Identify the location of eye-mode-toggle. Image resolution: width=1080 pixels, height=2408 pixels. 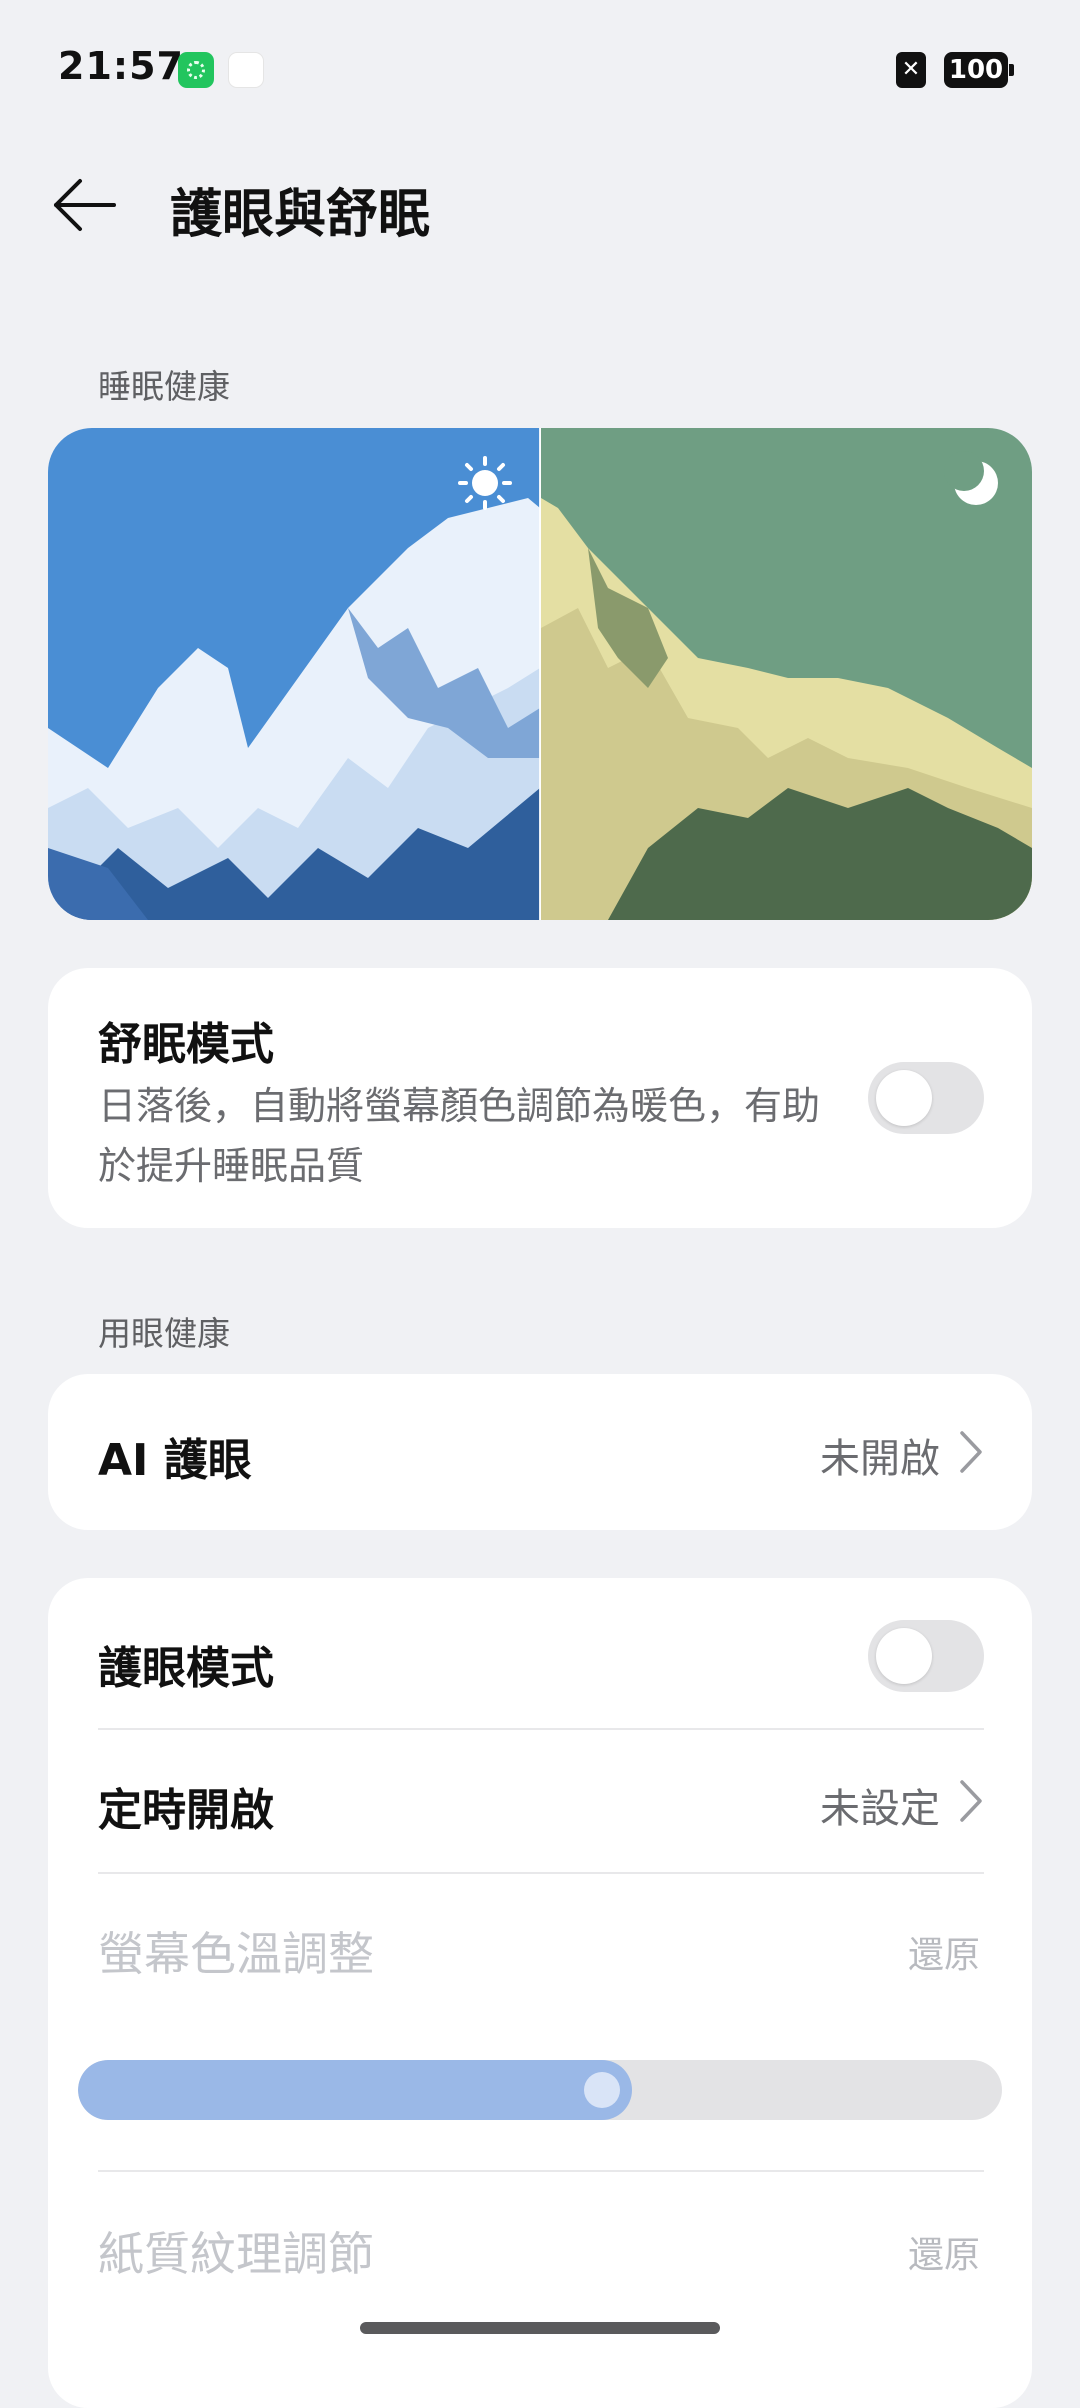
(926, 1656).